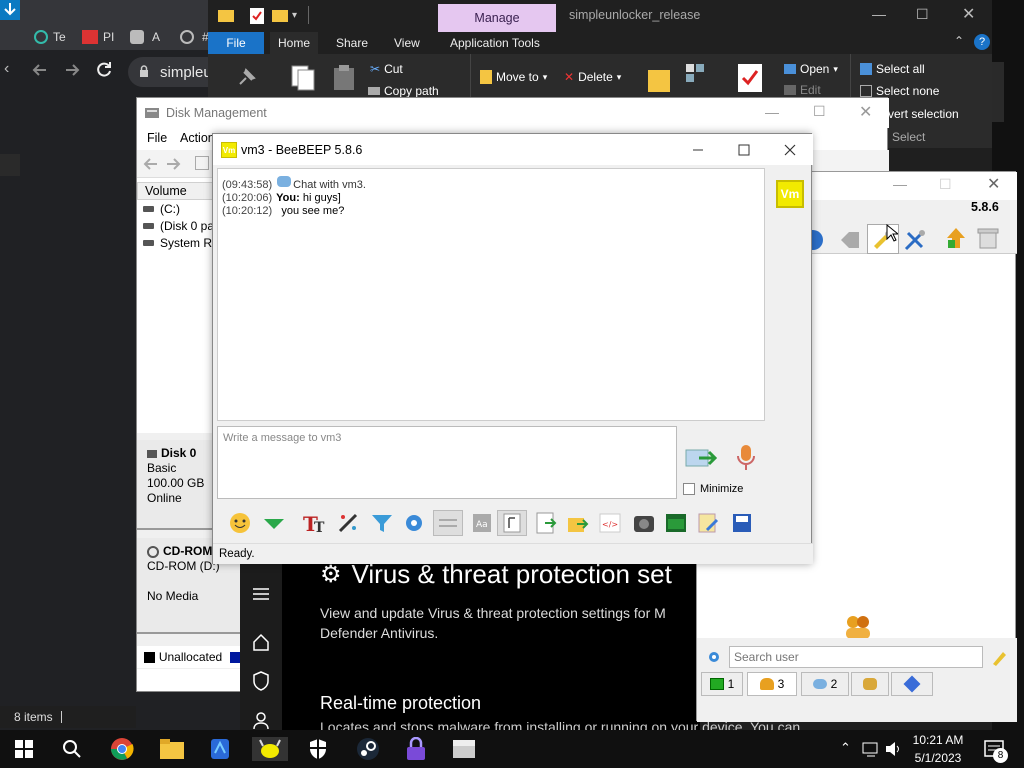  I want to click on move-to-button: Move to ▾, so click(513, 77).